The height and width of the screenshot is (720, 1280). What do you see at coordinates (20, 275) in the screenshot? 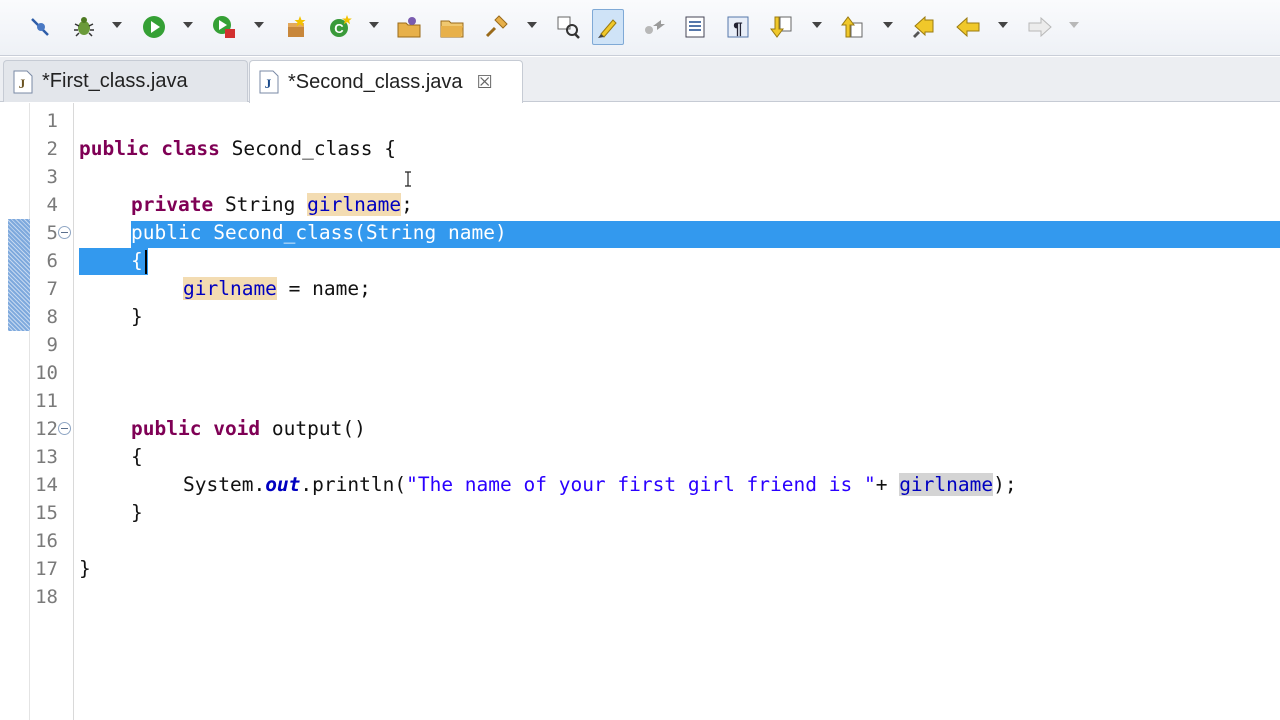
I see `selection-marker` at bounding box center [20, 275].